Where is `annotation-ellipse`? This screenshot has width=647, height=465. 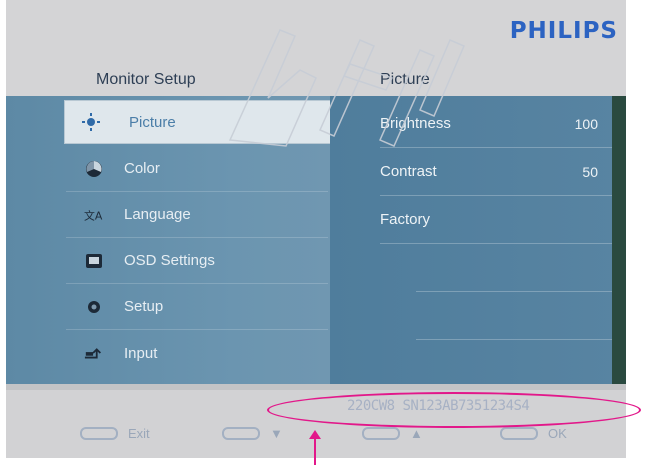 annotation-ellipse is located at coordinates (454, 410).